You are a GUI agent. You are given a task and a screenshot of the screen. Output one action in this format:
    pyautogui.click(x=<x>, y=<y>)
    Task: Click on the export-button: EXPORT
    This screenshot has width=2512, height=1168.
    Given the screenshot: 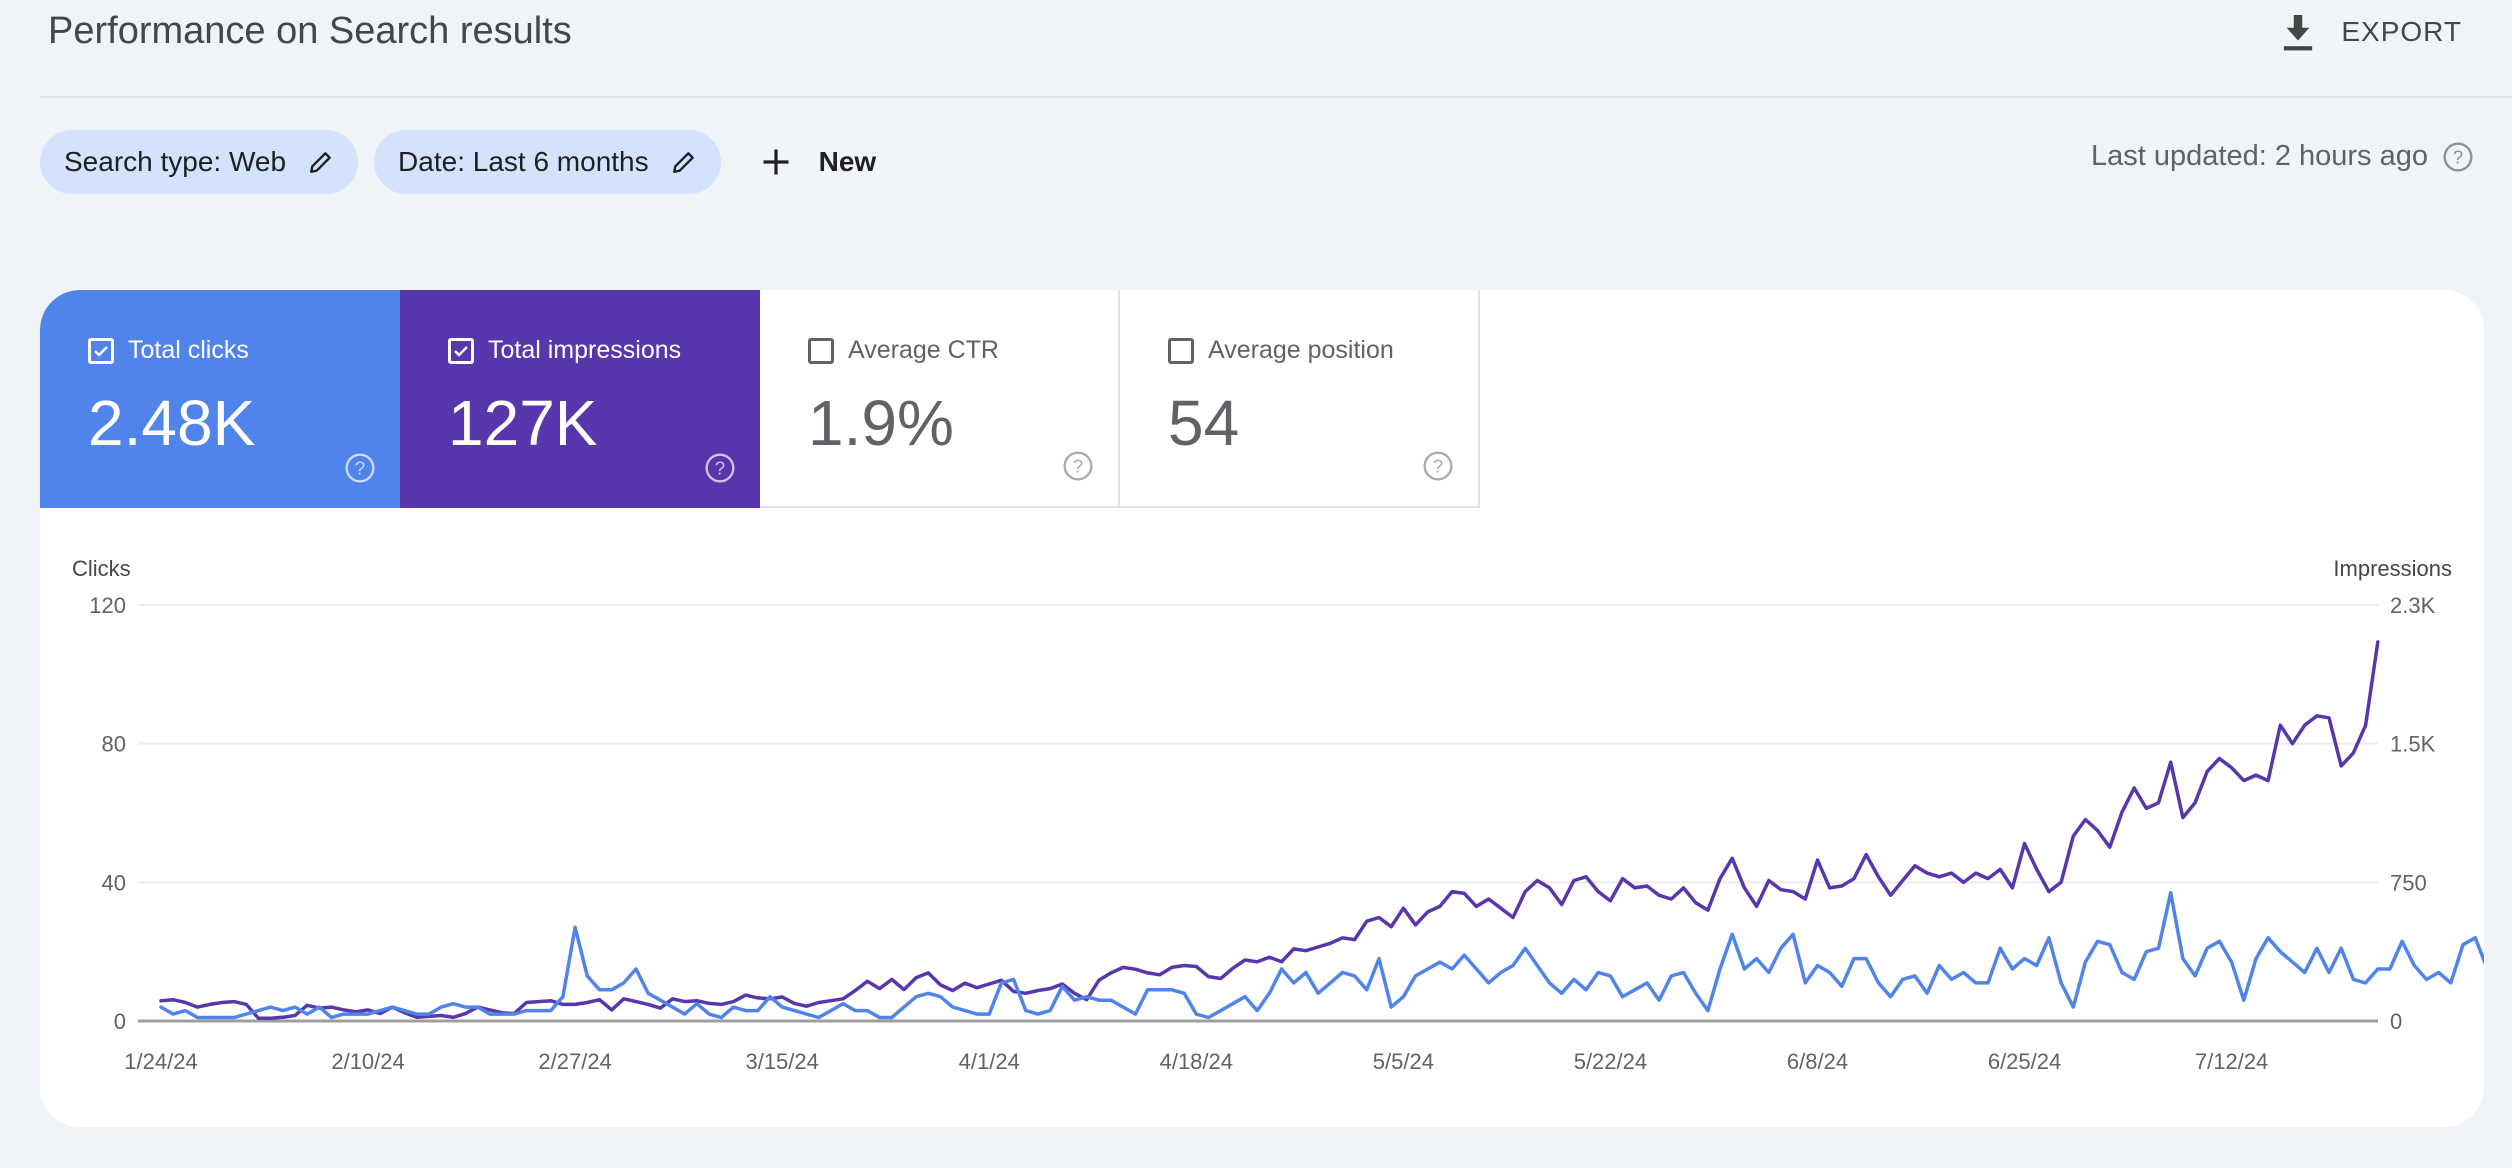 What is the action you would take?
    pyautogui.click(x=2371, y=32)
    